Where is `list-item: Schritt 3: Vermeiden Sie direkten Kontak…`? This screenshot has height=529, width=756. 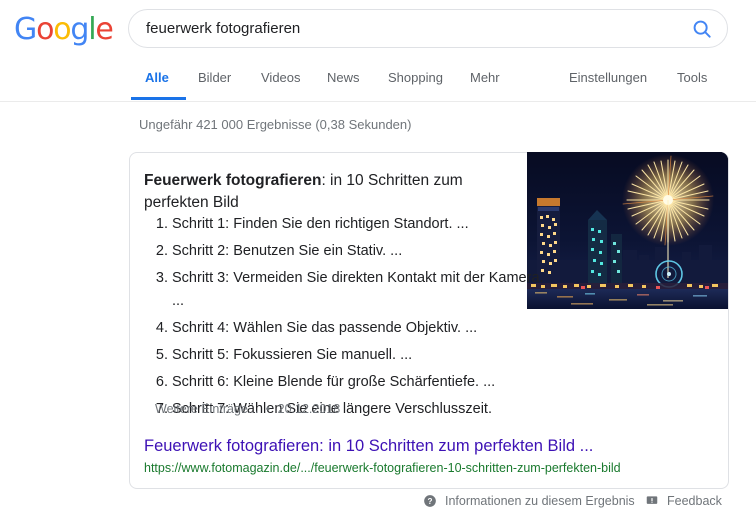
list-item: Schritt 3: Vermeiden Sie direkten Kontak… is located at coordinates (362, 292).